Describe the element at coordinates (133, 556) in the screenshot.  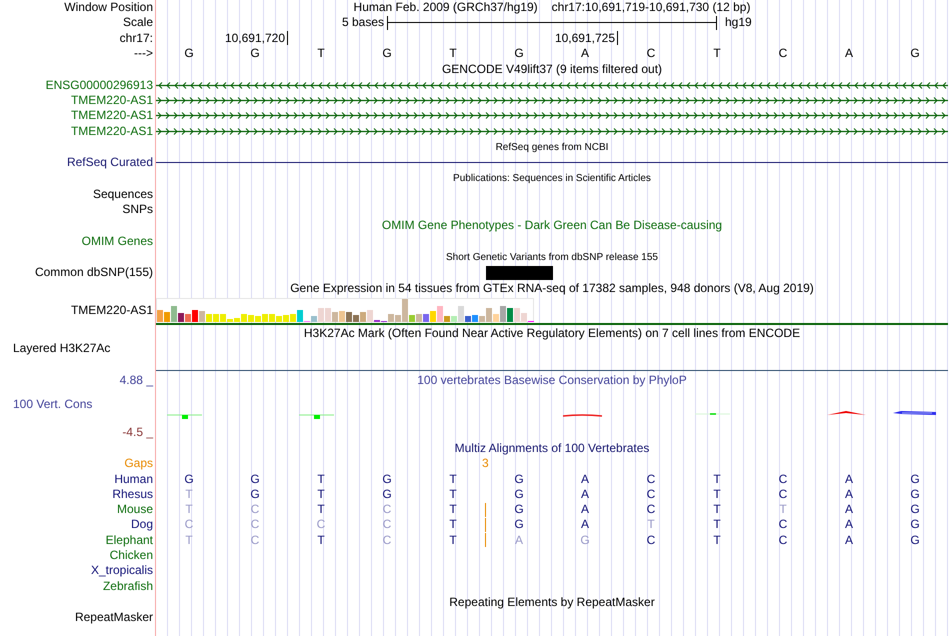
I see `species-label: Chicken` at that location.